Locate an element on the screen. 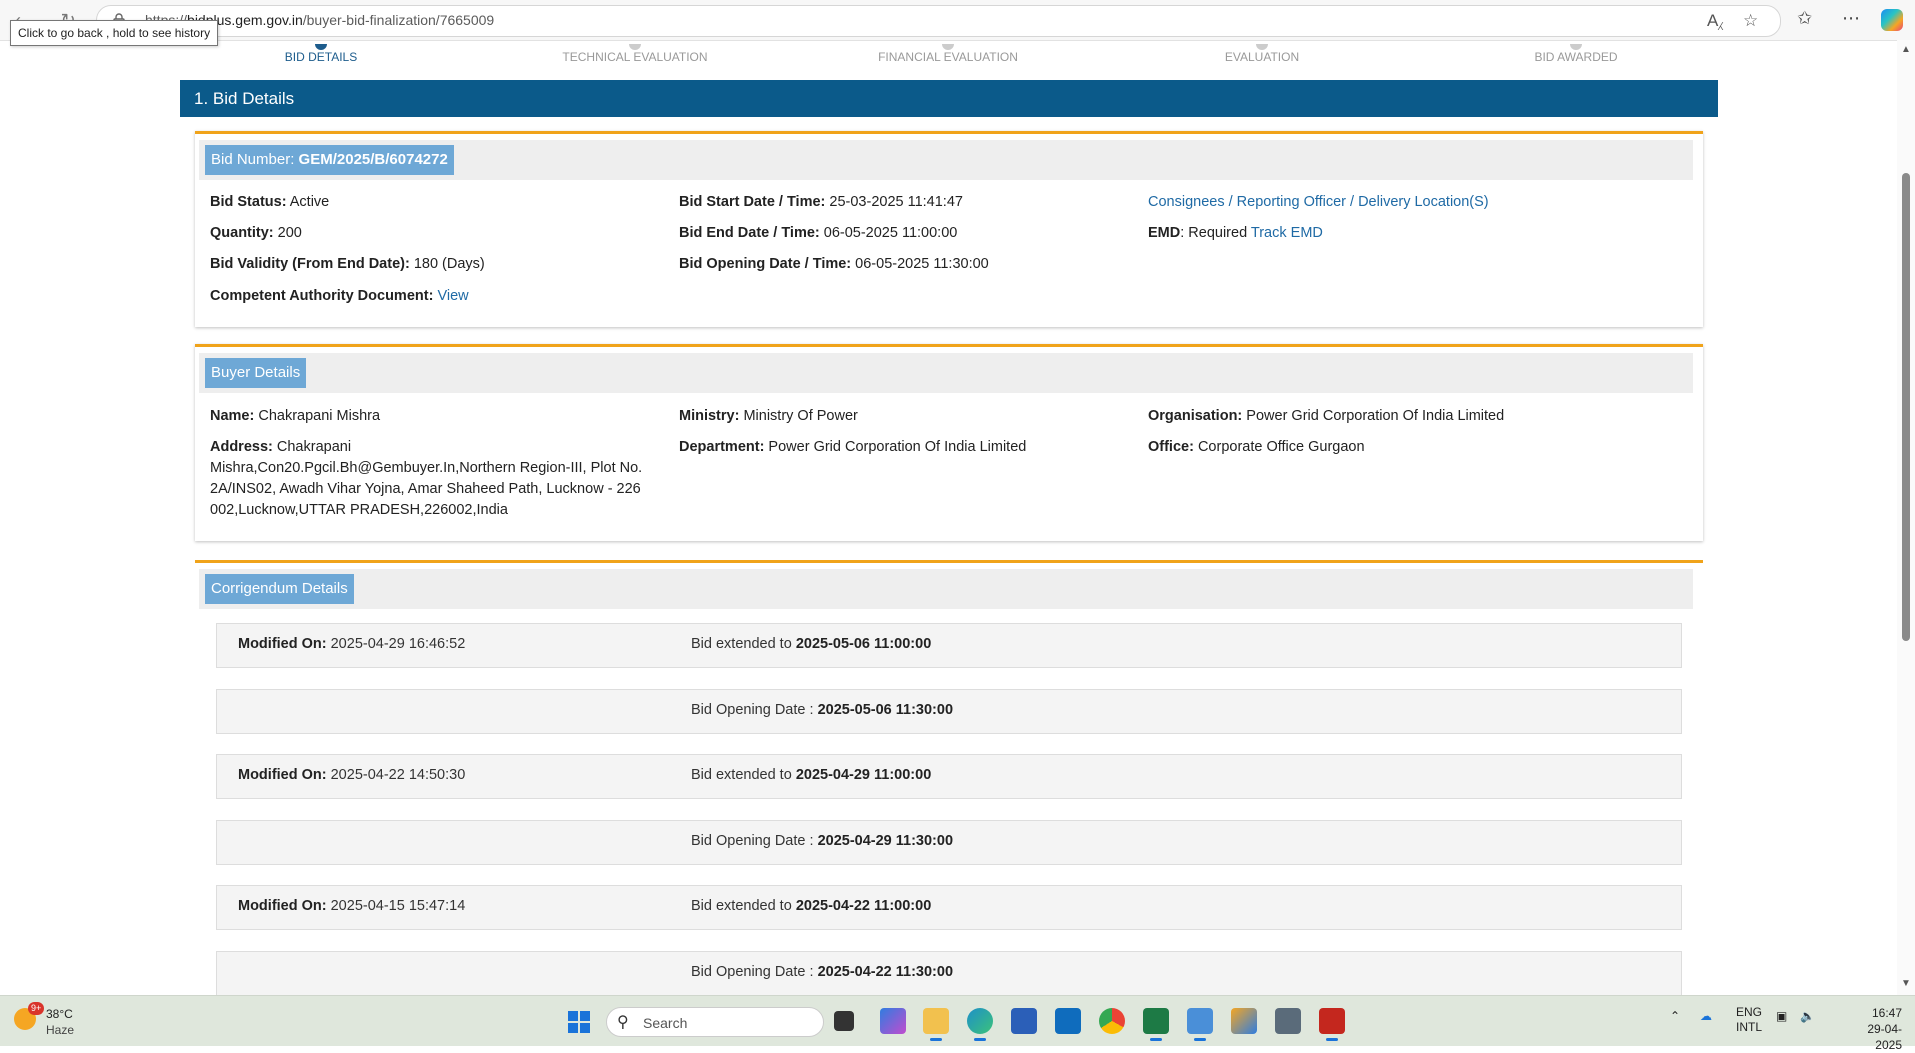  system-clock: 16:47 29-04-2025 is located at coordinates (1877, 1029).